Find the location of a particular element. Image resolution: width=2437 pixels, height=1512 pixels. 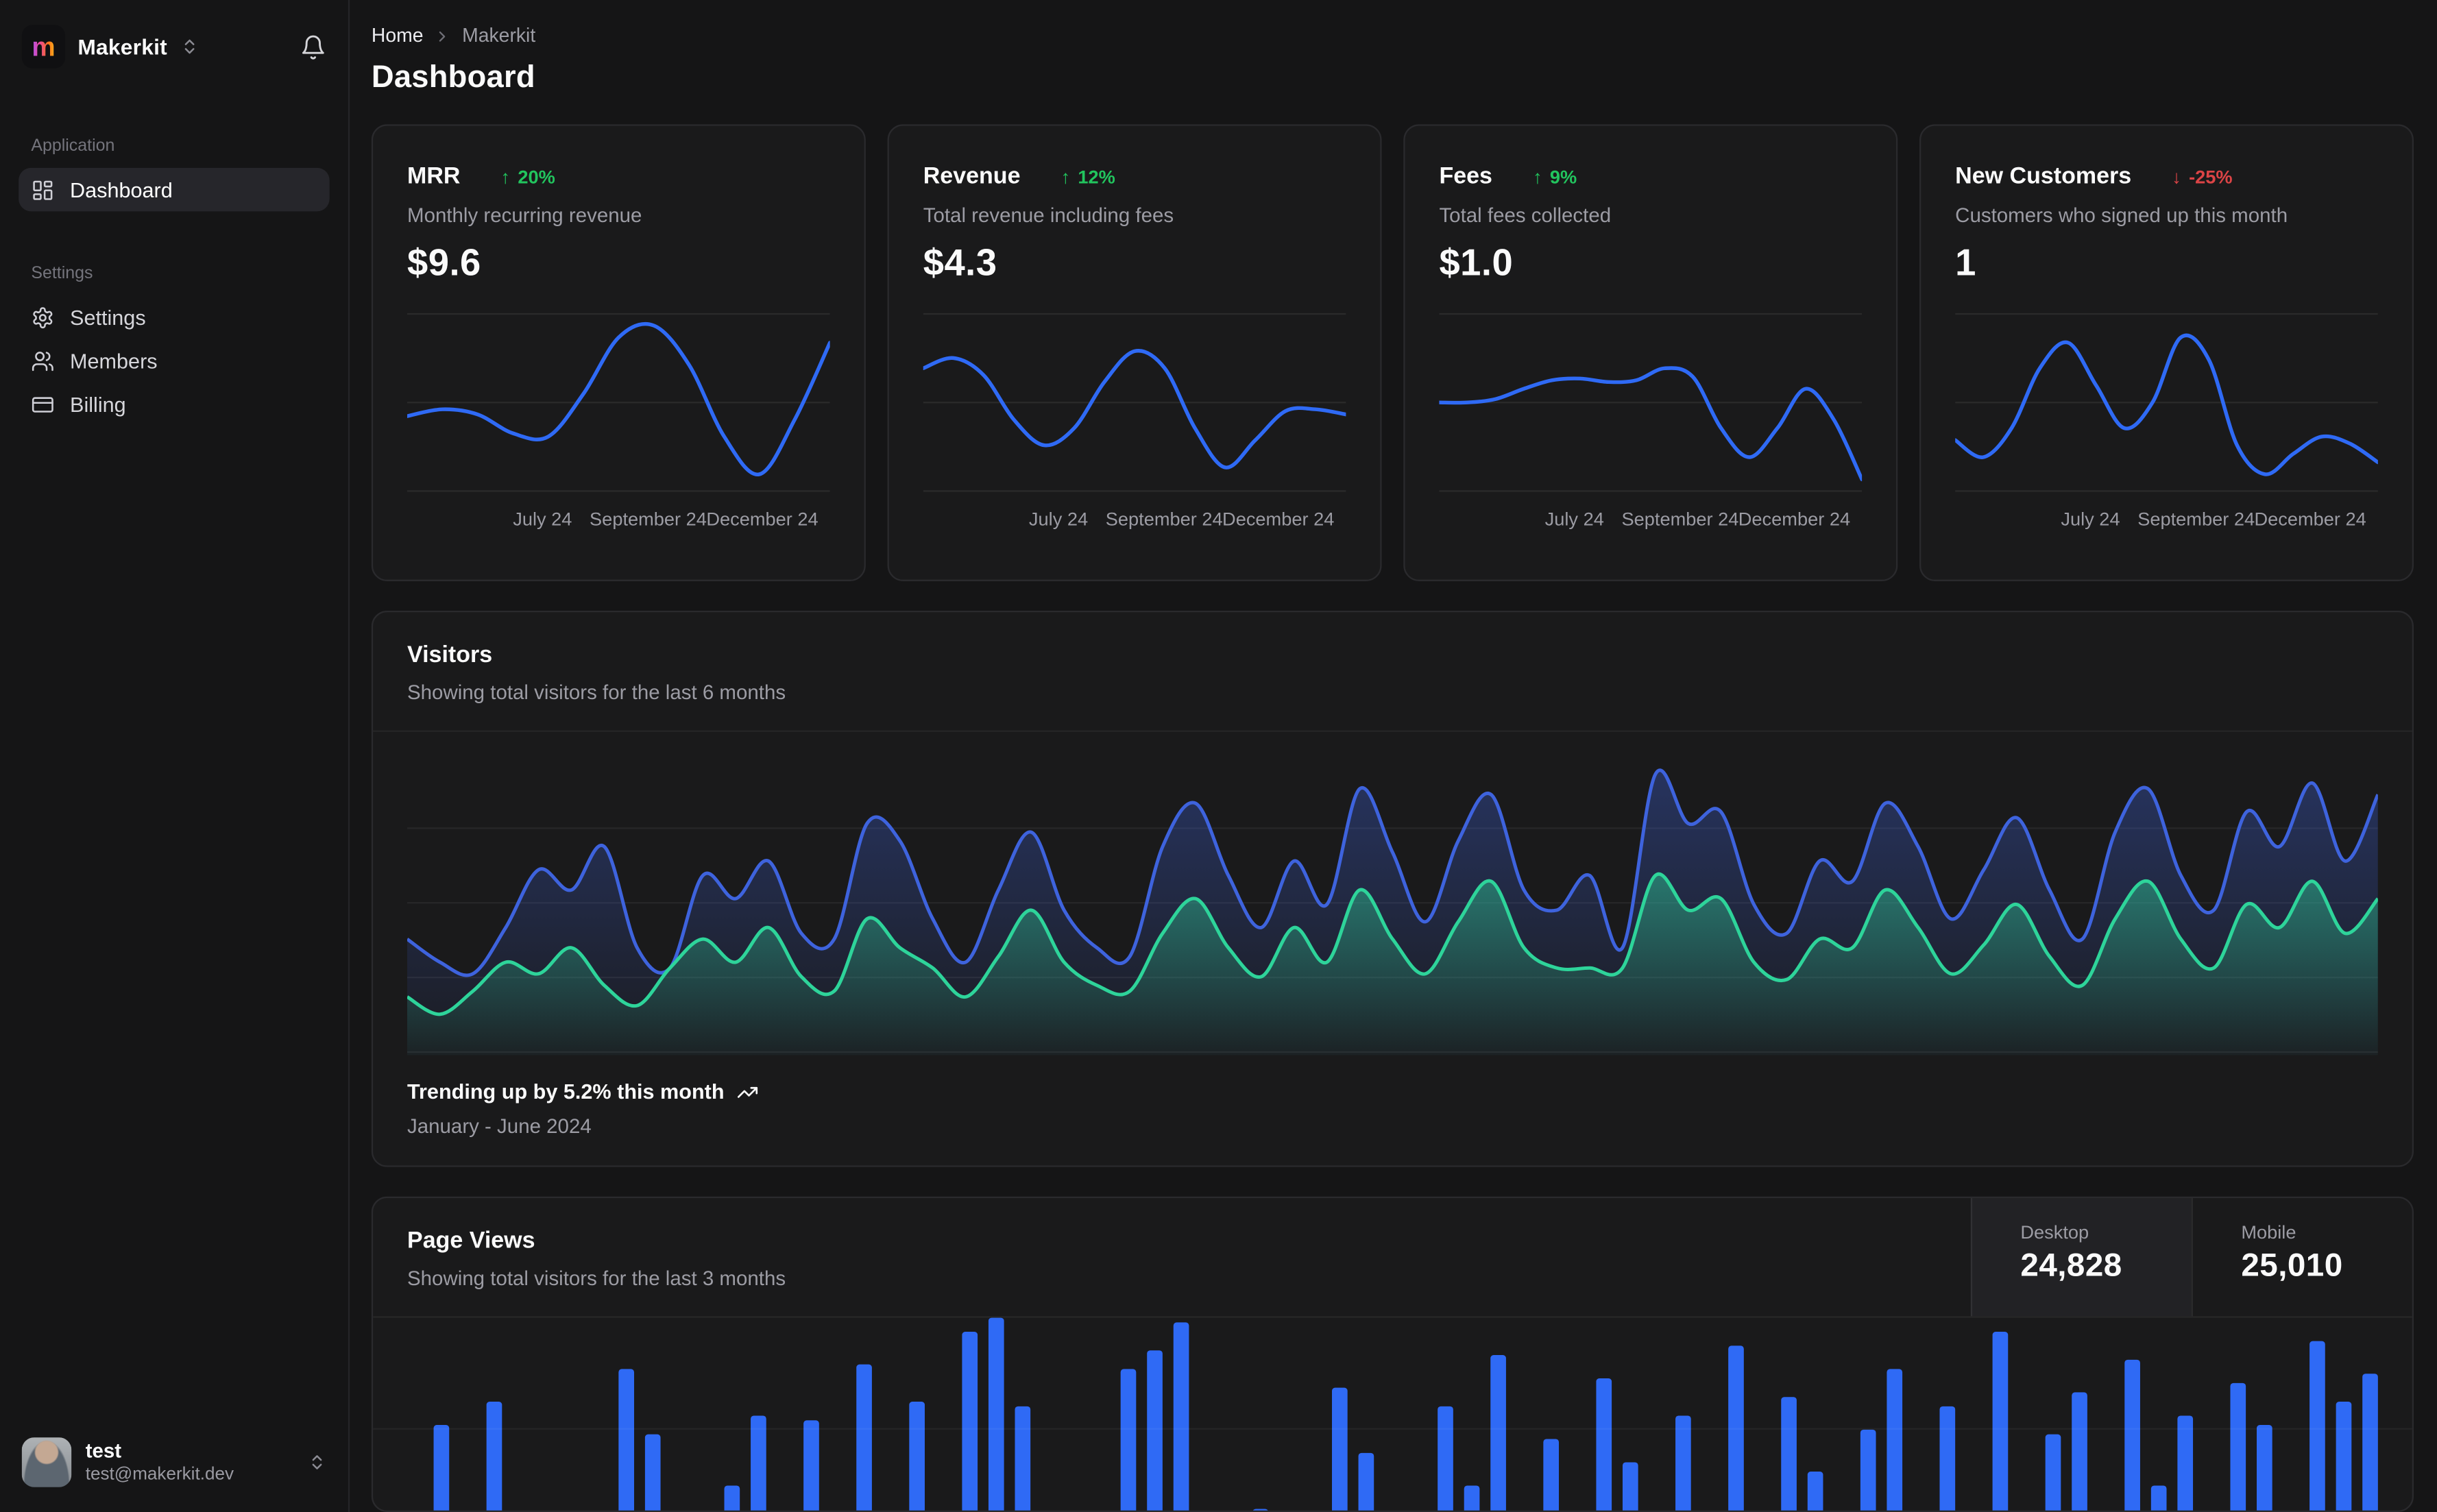

stat-change-badge: ↑ 12% is located at coordinates (1088, 176).